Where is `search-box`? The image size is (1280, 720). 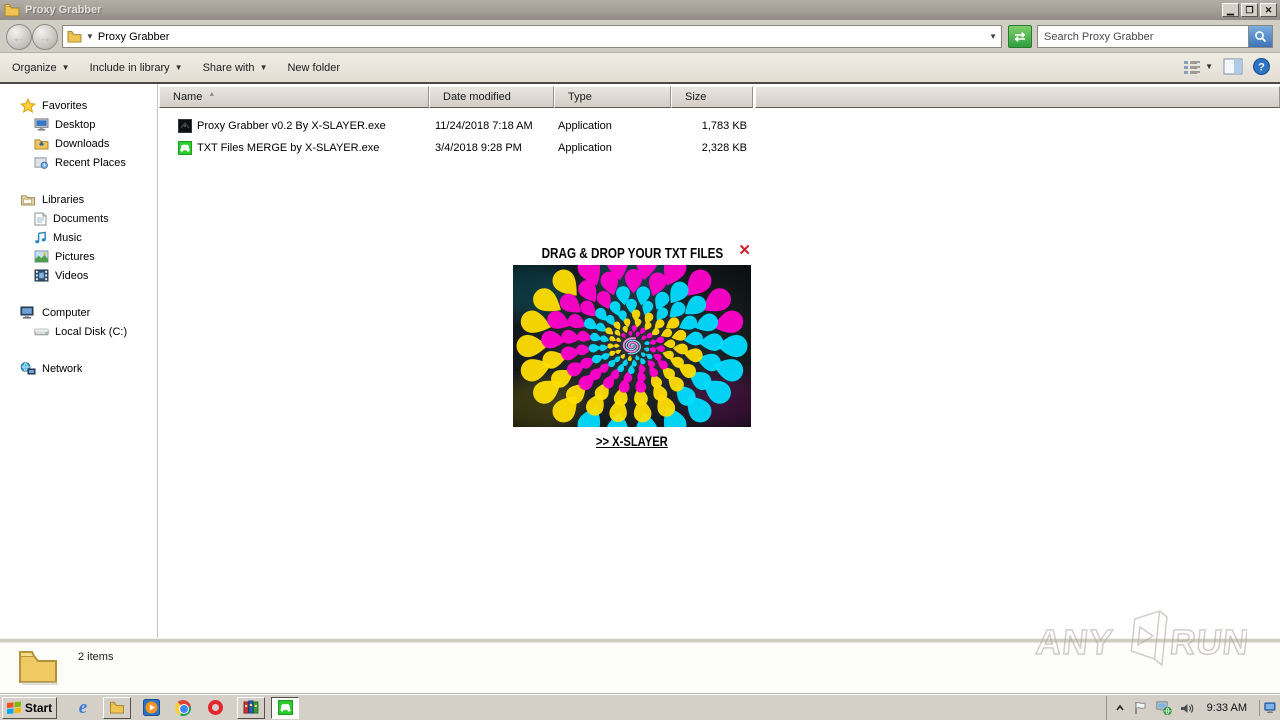 search-box is located at coordinates (1155, 36).